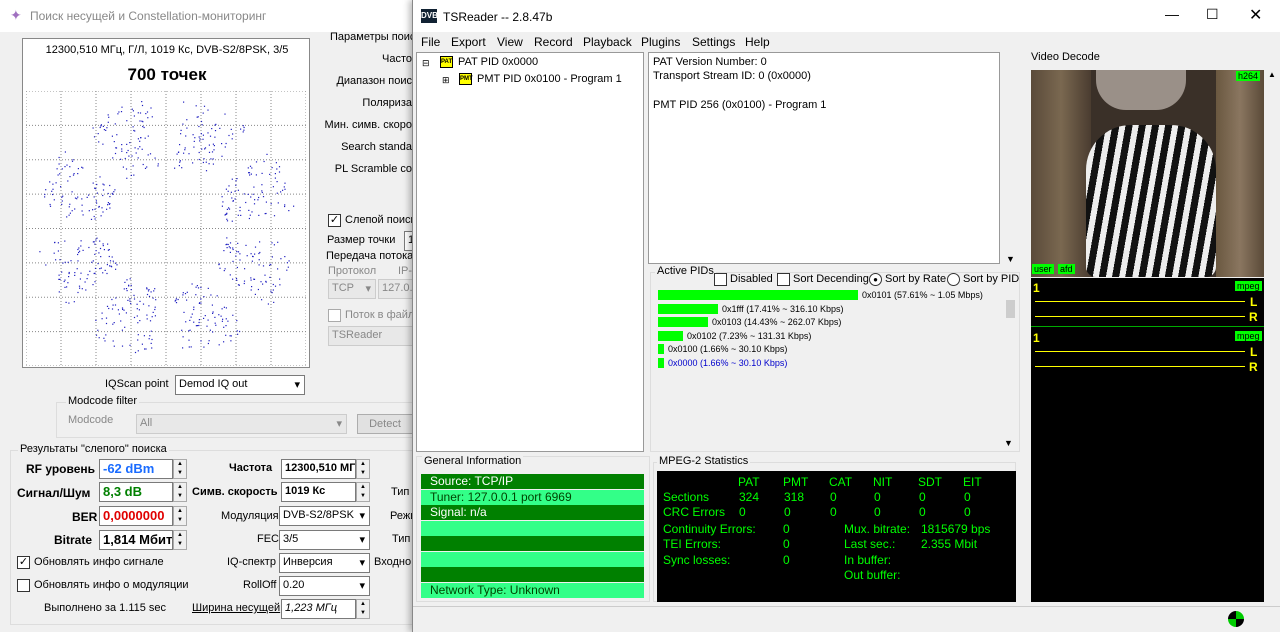 This screenshot has width=1280, height=632. What do you see at coordinates (241, 424) in the screenshot?
I see `modcode-select: All` at bounding box center [241, 424].